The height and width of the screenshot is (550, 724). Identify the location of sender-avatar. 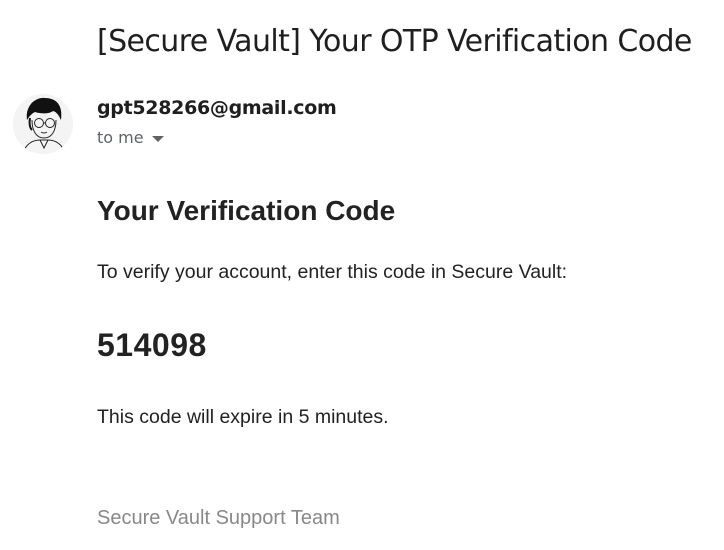
(43, 124).